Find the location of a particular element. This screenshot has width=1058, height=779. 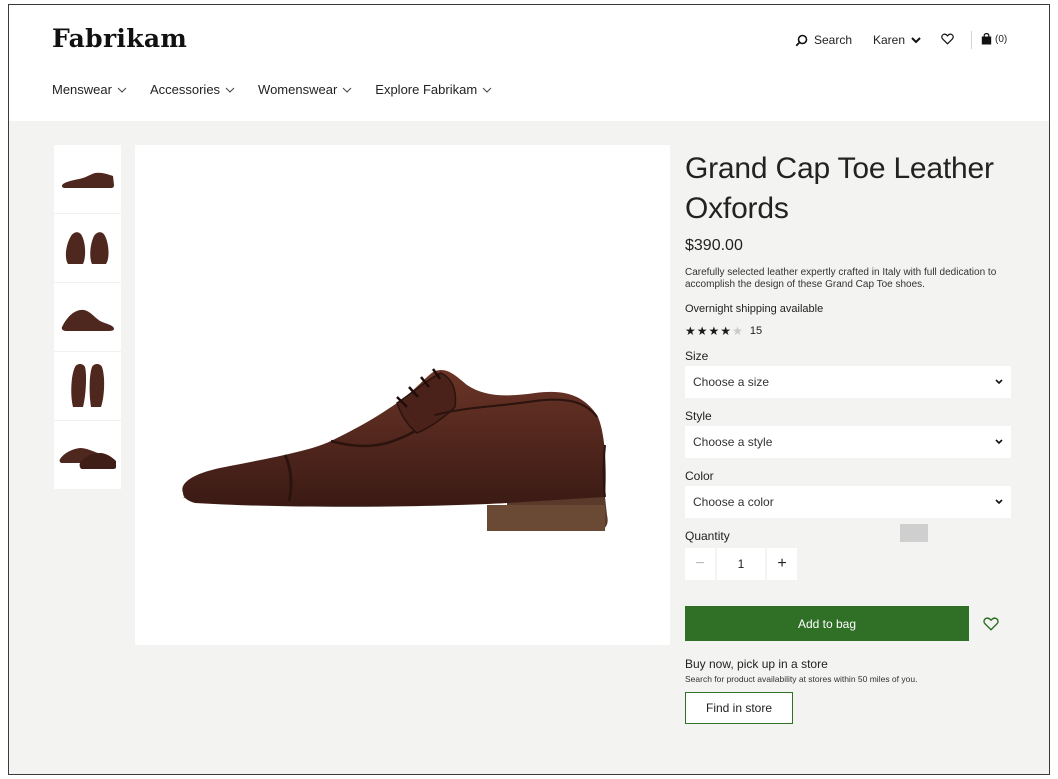

shoe-pair-side-thumbnail is located at coordinates (87, 458).